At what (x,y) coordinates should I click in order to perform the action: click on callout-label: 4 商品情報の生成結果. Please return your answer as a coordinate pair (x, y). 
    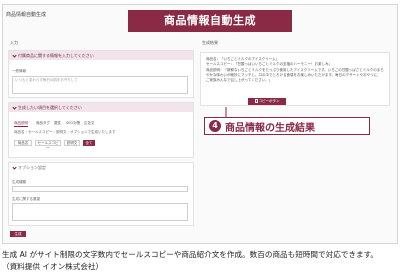
    Looking at the image, I should click on (287, 126).